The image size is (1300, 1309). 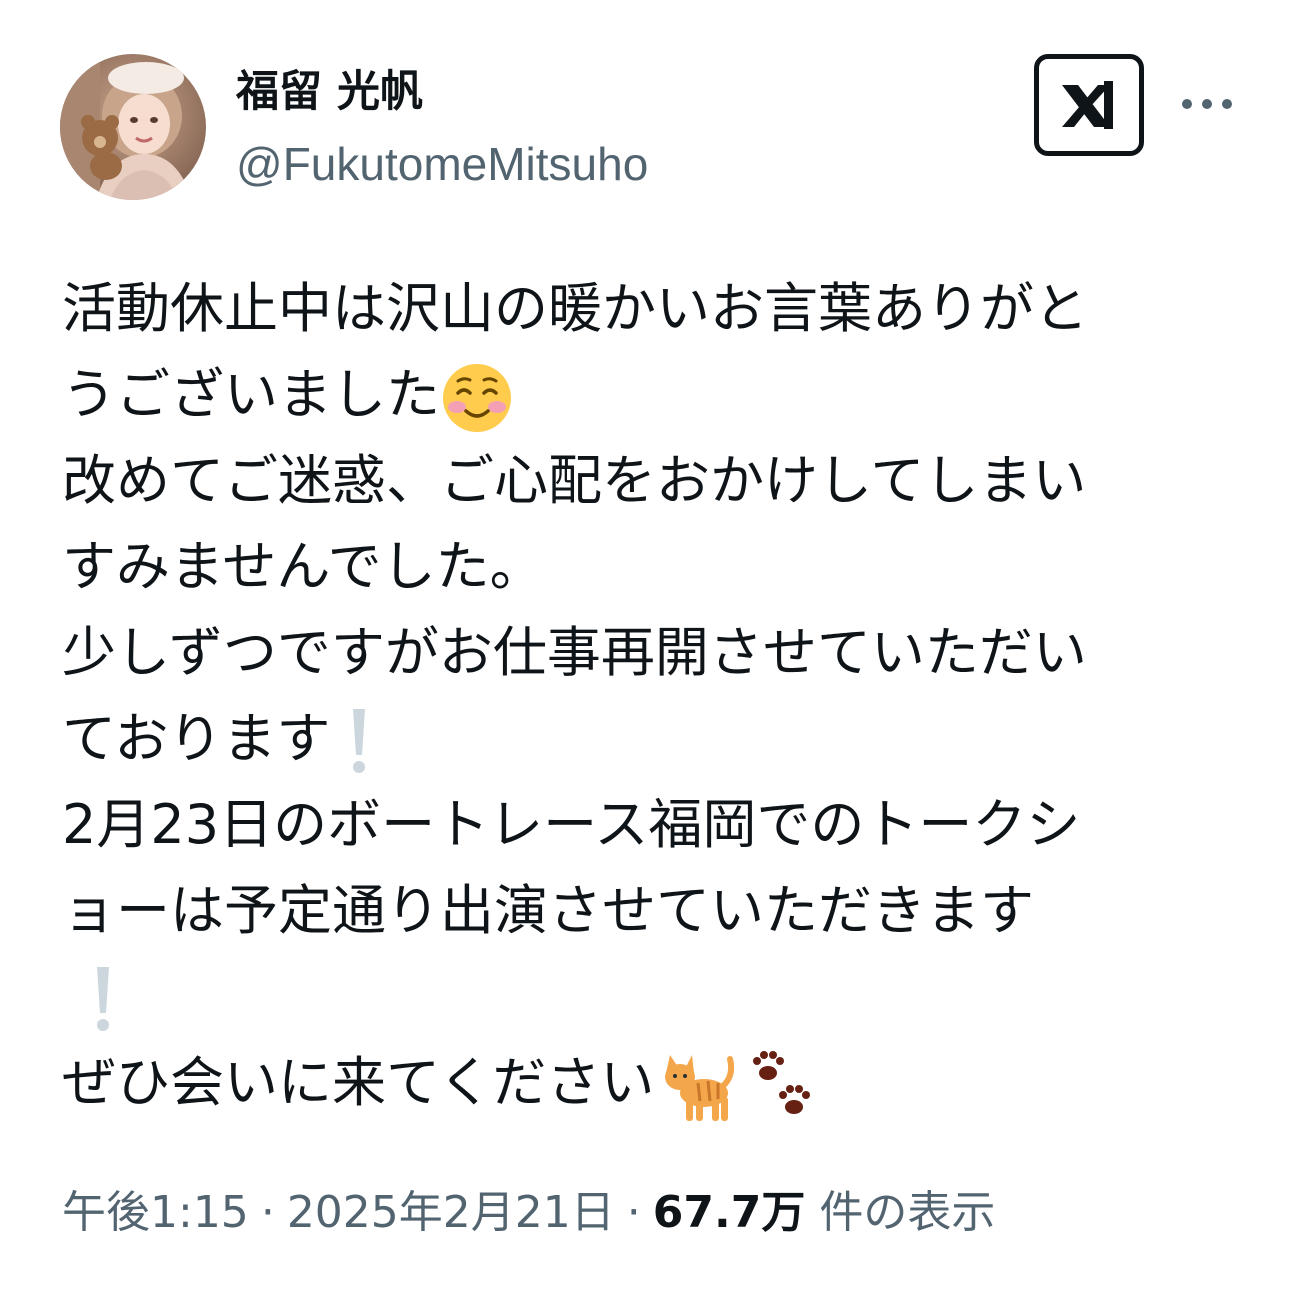 What do you see at coordinates (303, 566) in the screenshot?
I see `tweet-line: すみませんでした。` at bounding box center [303, 566].